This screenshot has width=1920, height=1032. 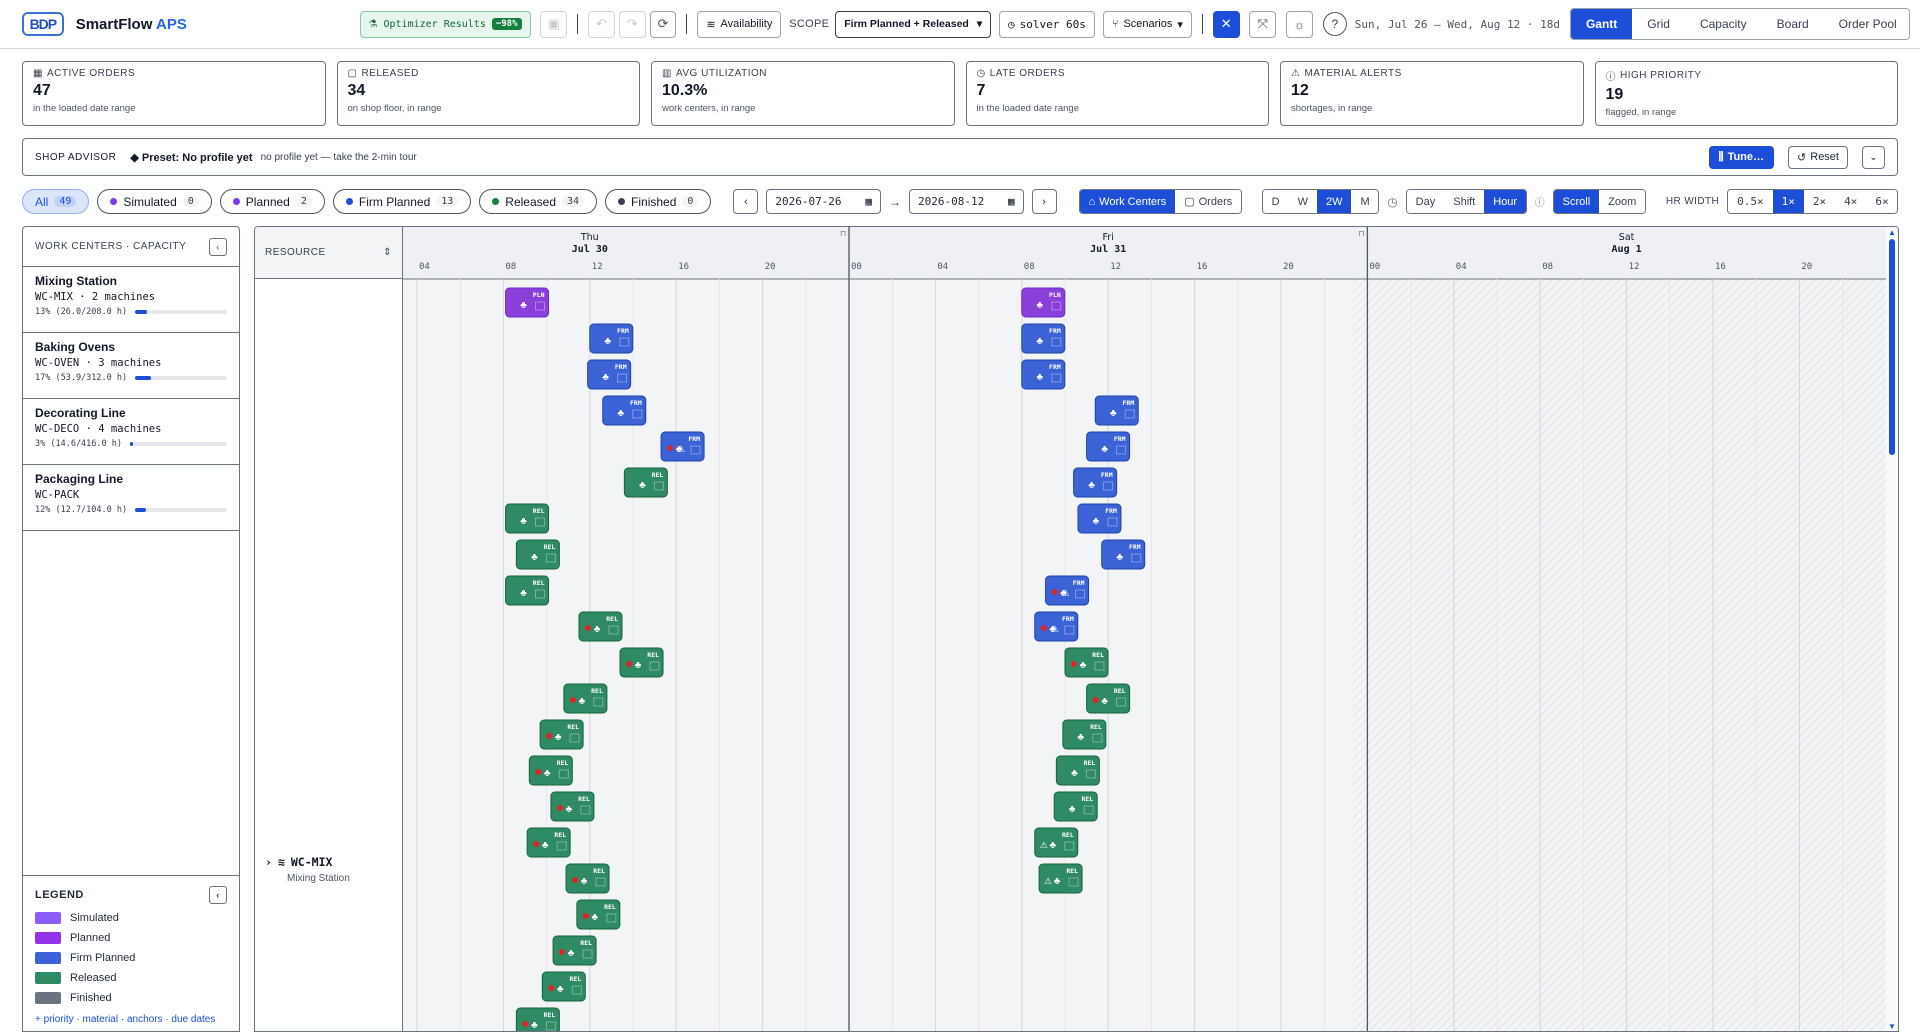 What do you see at coordinates (1873, 157) in the screenshot?
I see `advisor-collapse-button: ⌄` at bounding box center [1873, 157].